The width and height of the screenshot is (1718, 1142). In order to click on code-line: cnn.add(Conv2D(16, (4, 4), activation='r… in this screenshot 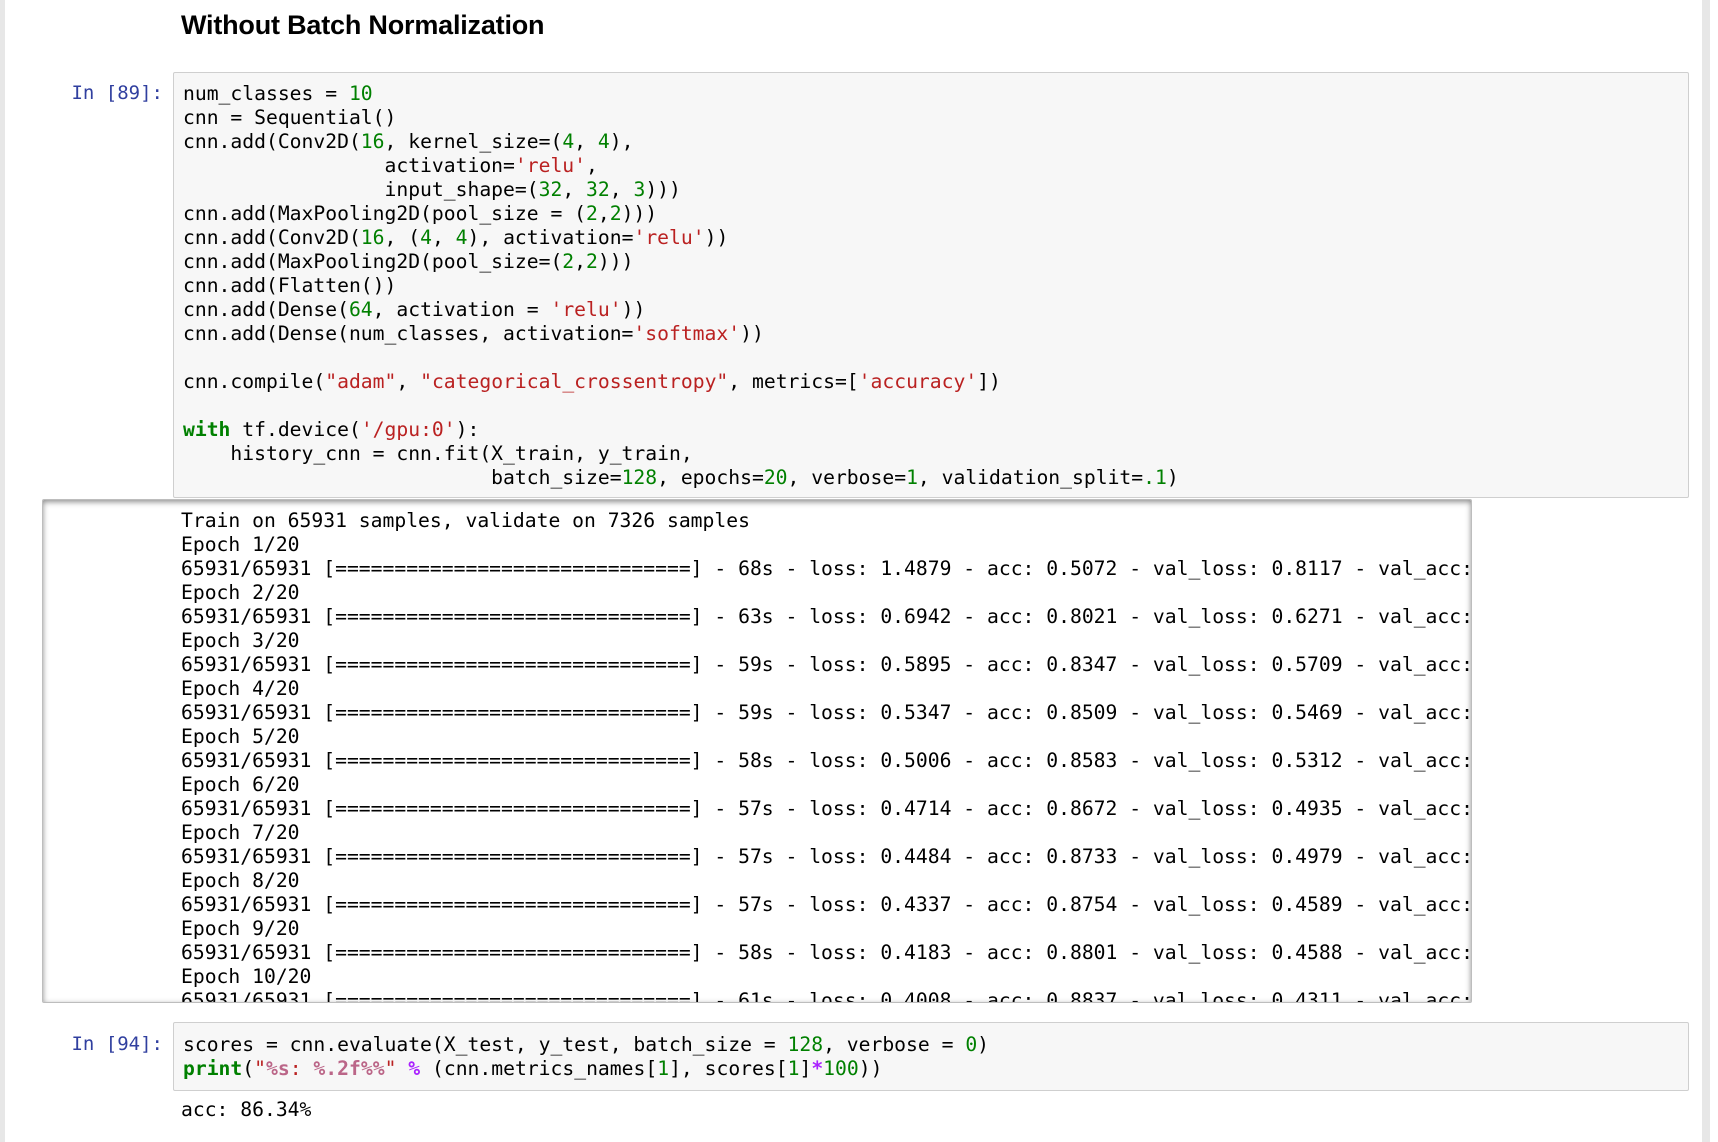, I will do `click(456, 237)`.